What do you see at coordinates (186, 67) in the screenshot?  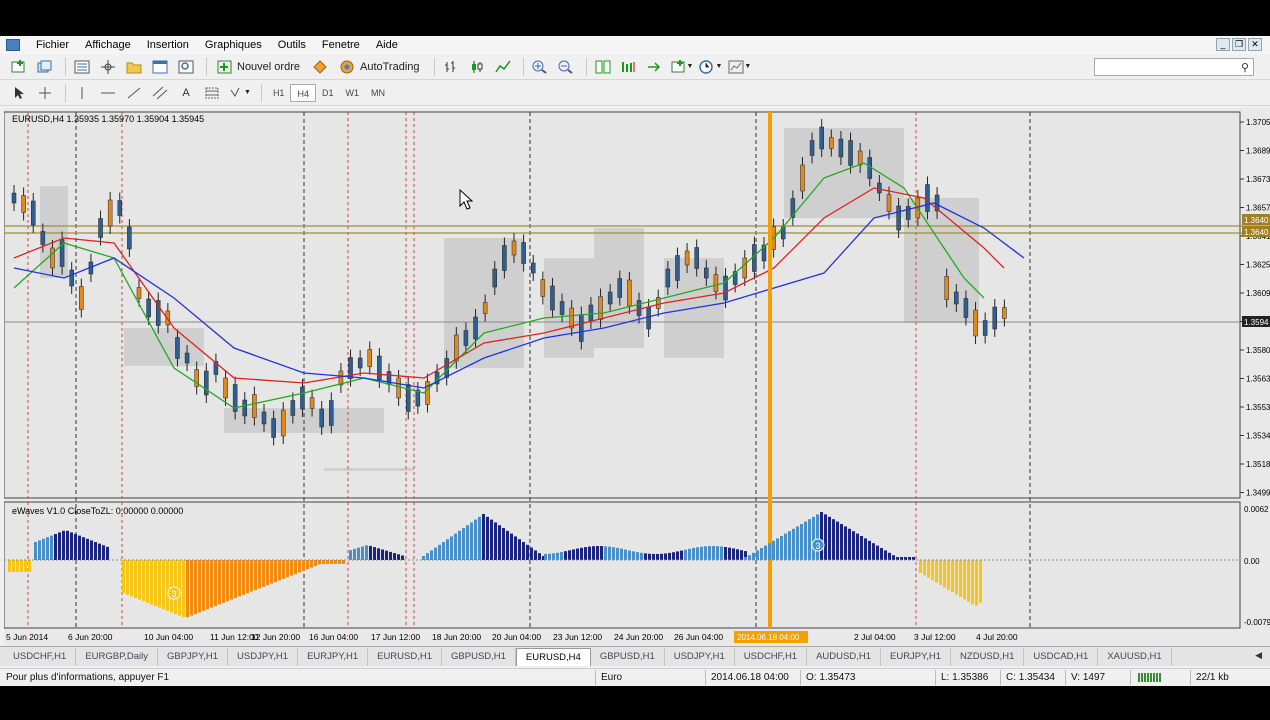 I see `strategy-tester-button` at bounding box center [186, 67].